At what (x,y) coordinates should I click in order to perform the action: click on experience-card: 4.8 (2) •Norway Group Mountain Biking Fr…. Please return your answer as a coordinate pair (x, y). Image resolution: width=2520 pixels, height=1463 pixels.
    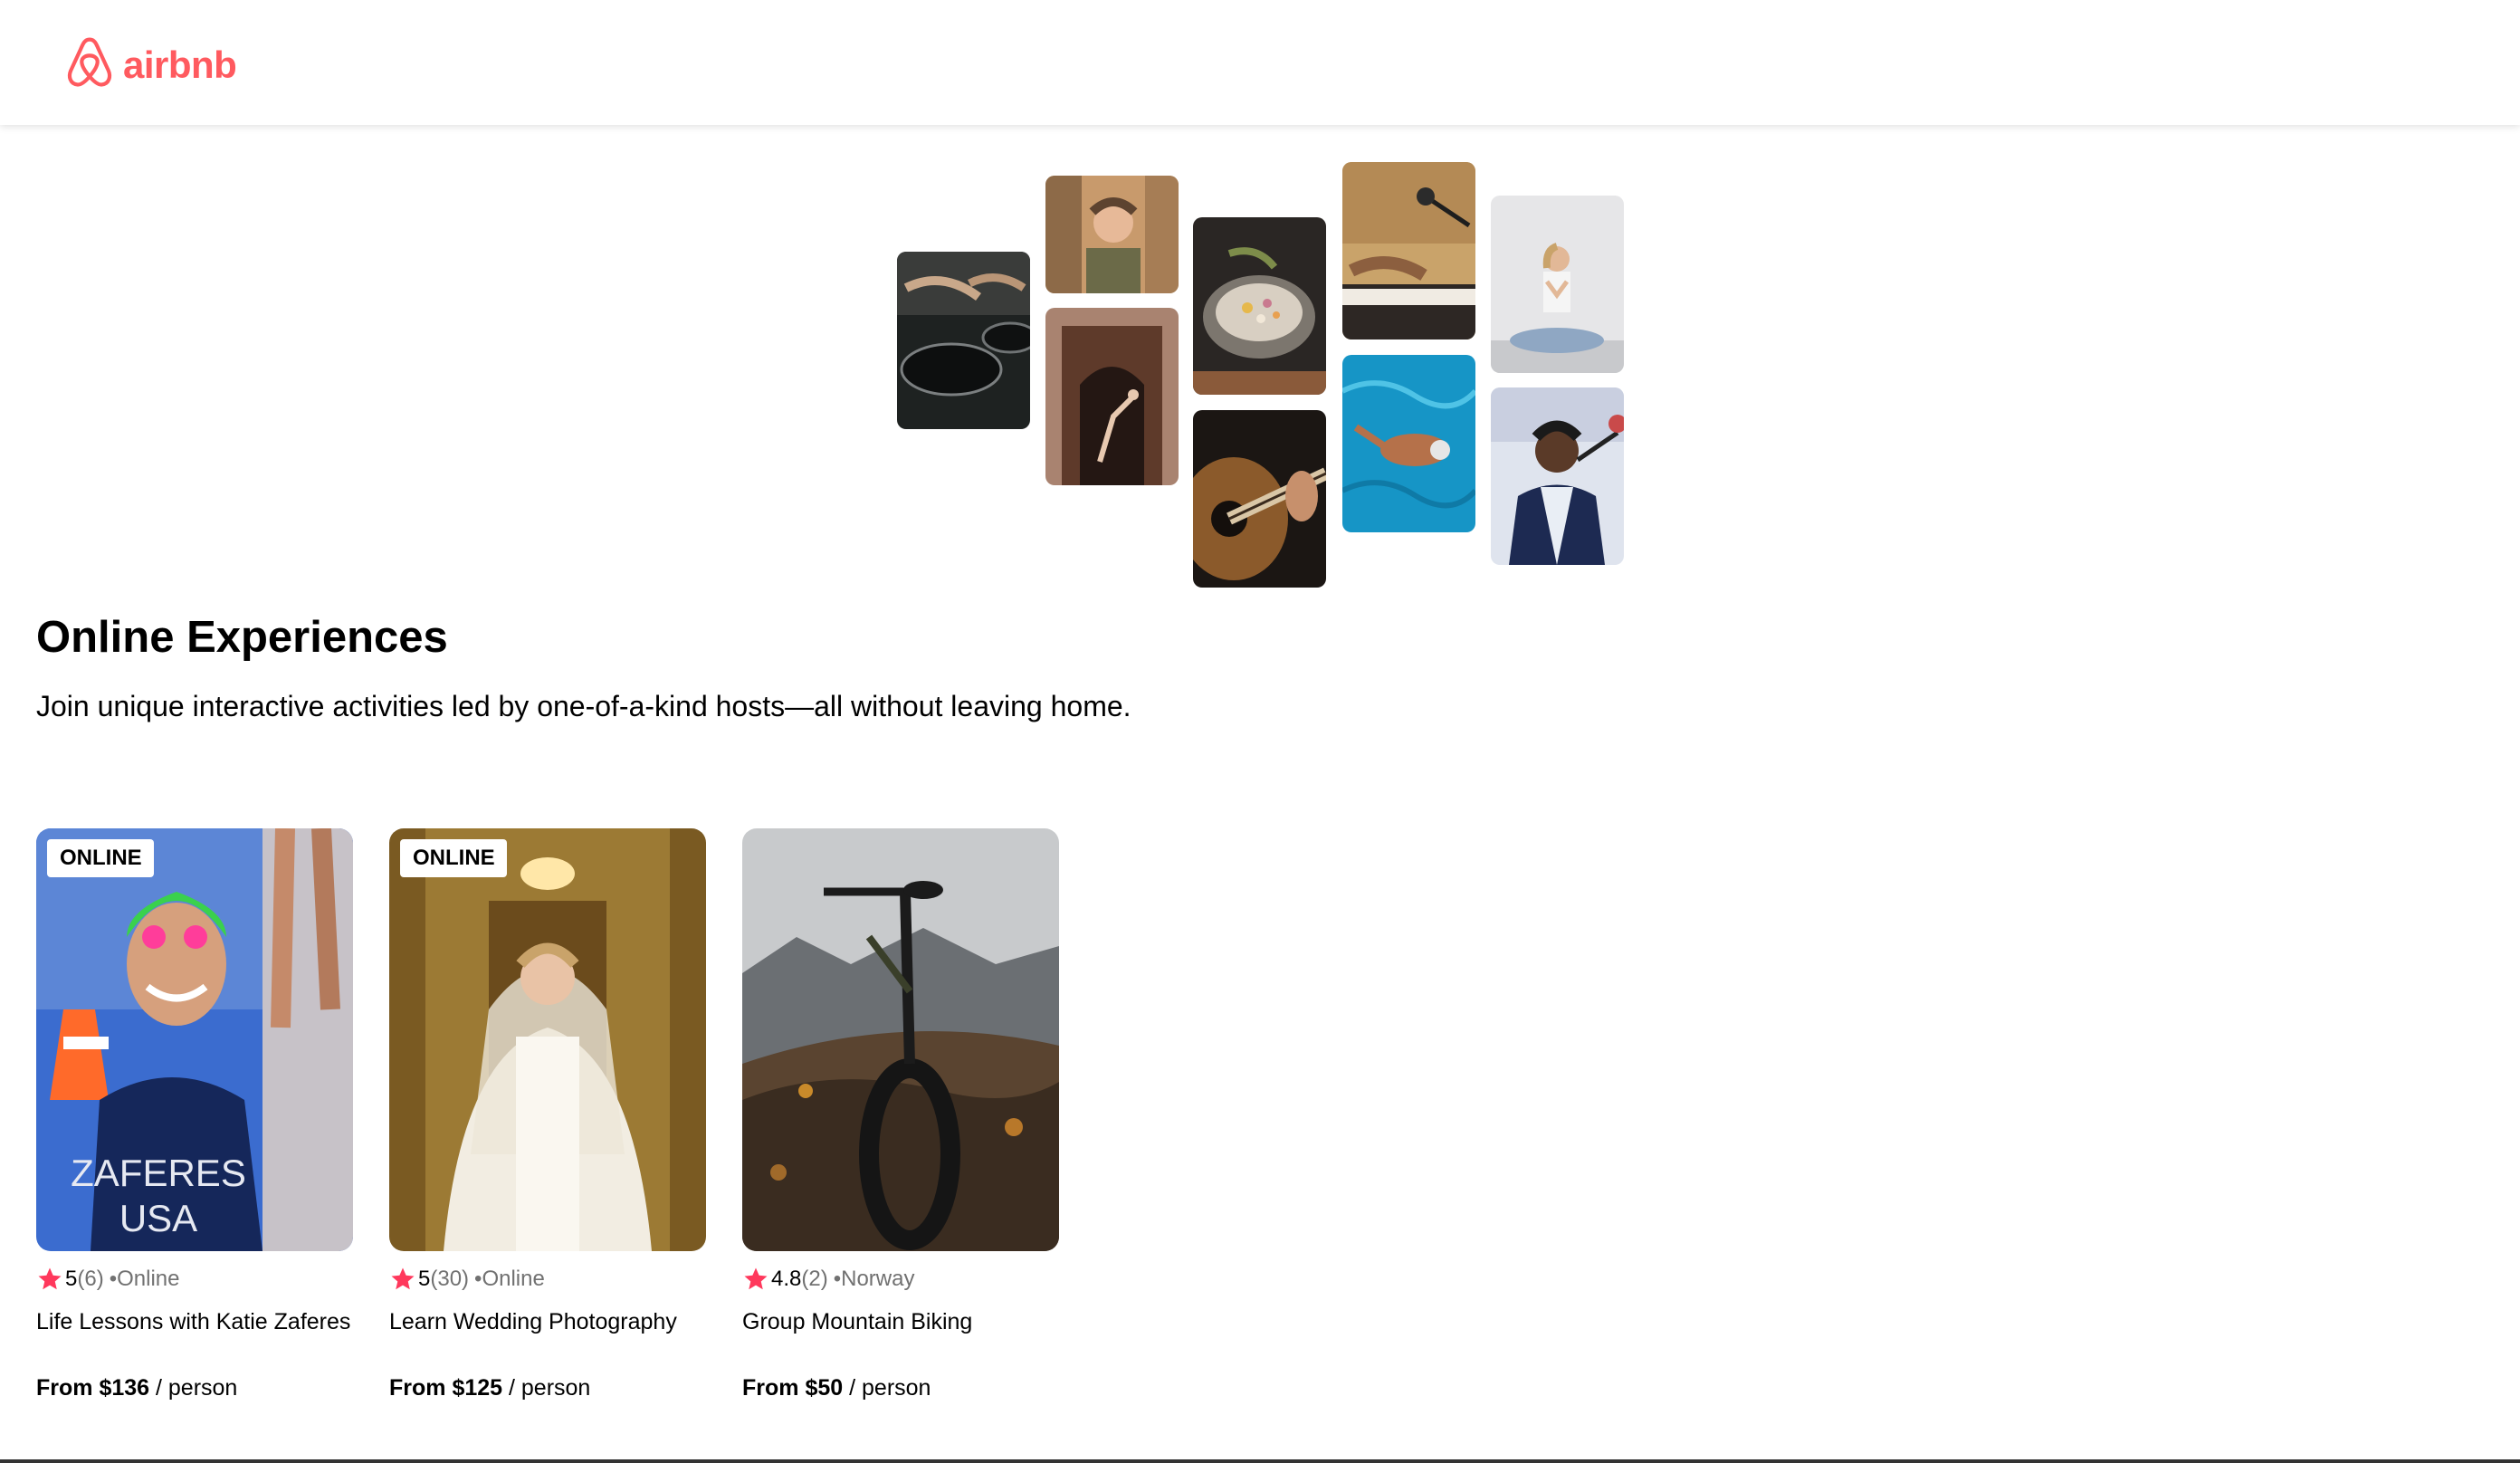
    Looking at the image, I should click on (900, 1114).